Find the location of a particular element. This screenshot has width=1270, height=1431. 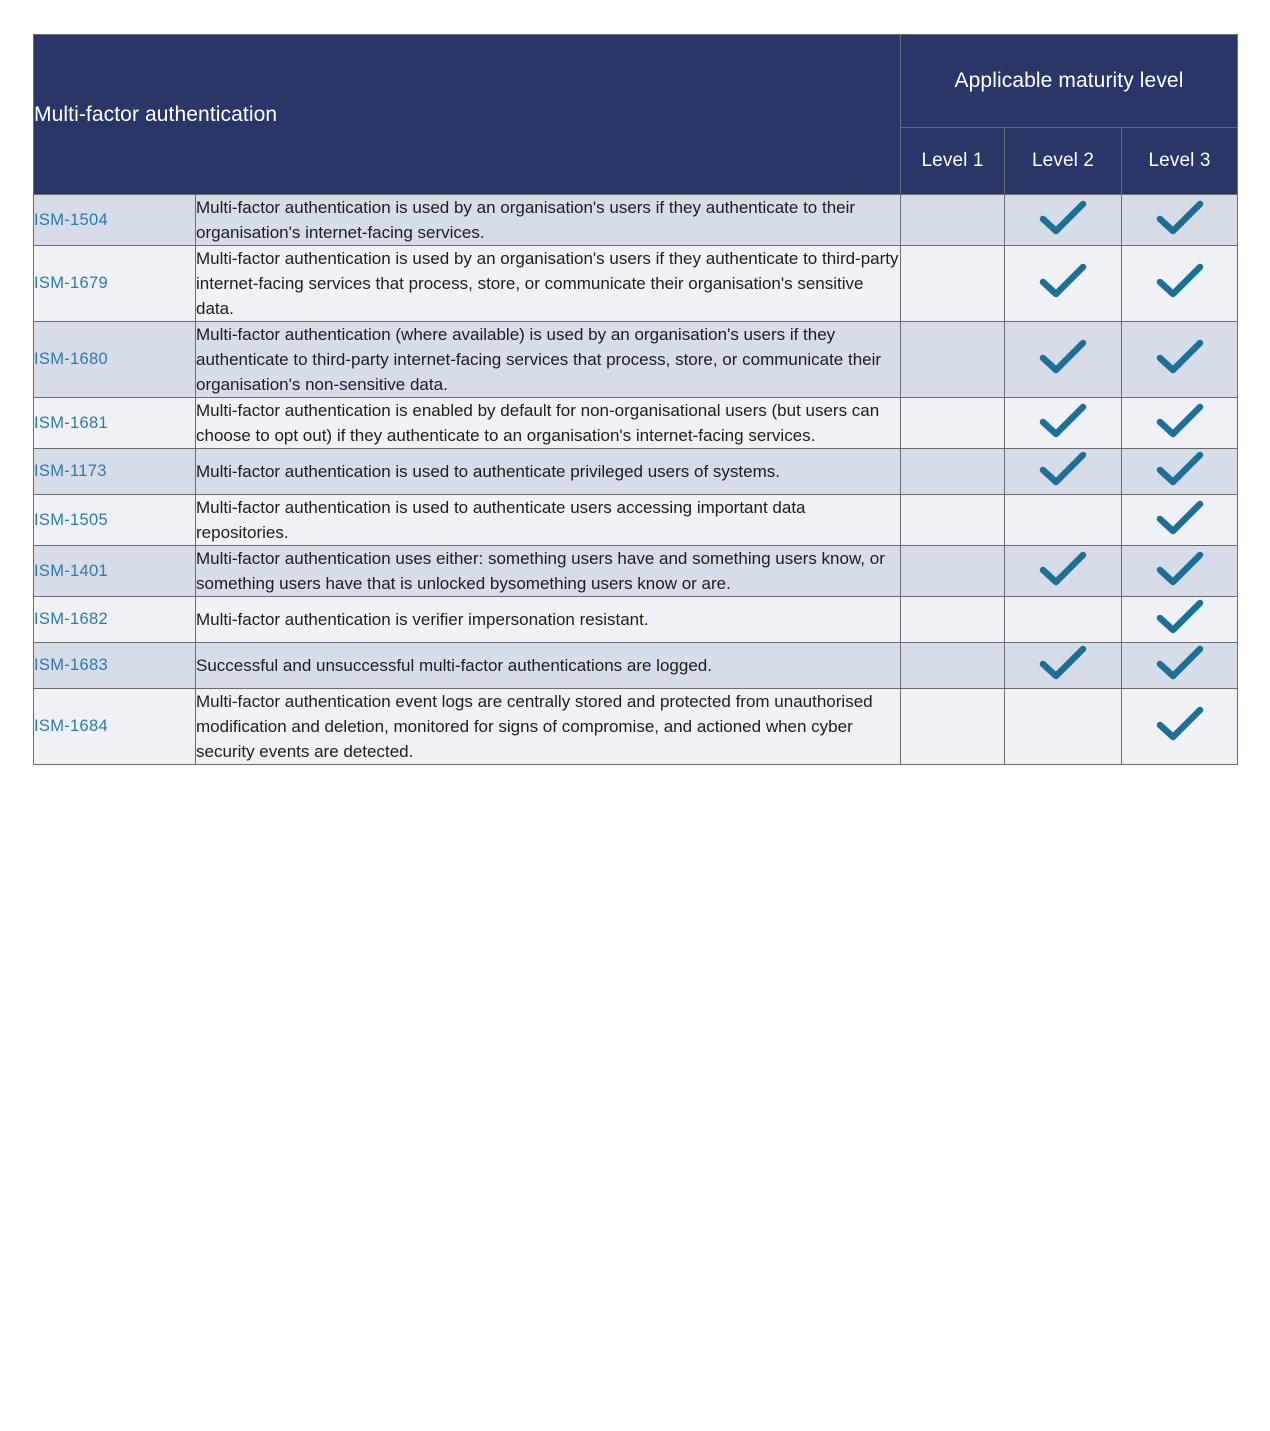

ism-control-identifier: ISM-1505 is located at coordinates (114, 520).